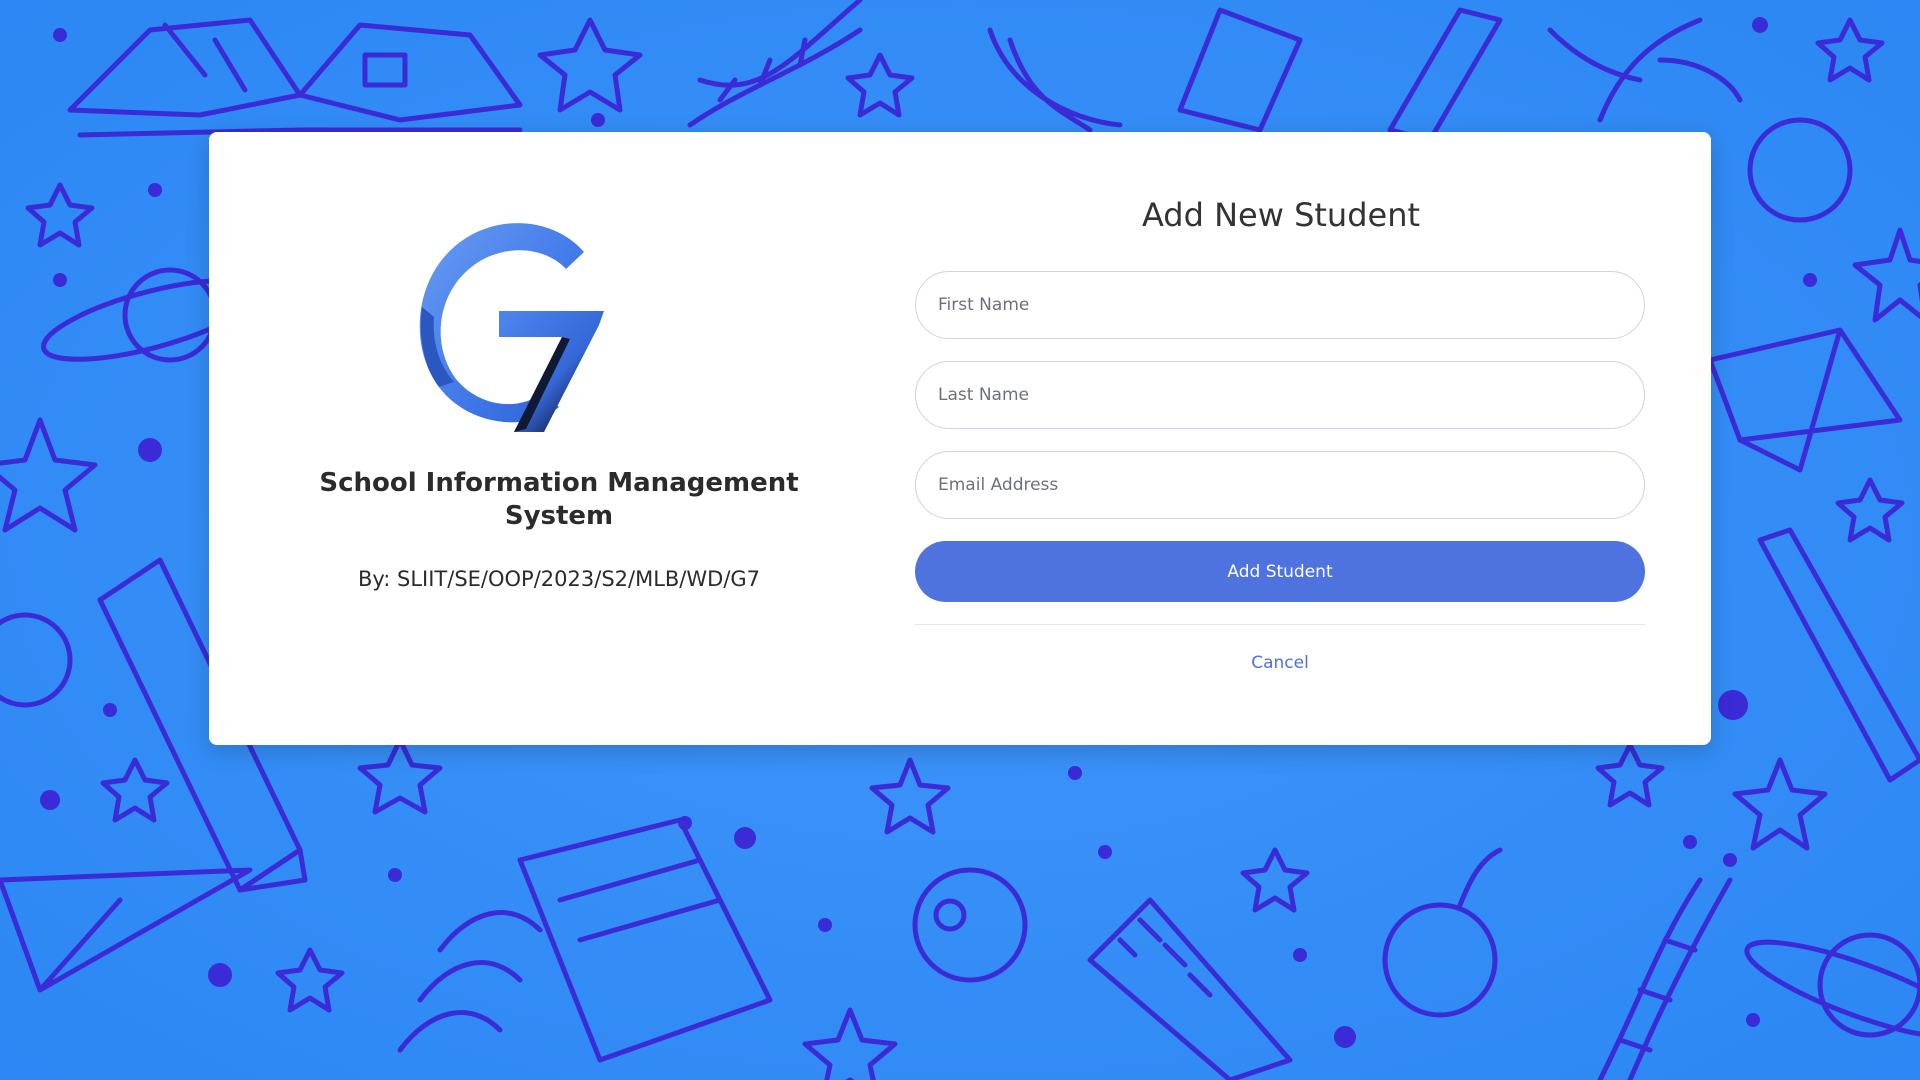 This screenshot has height=1080, width=1920. What do you see at coordinates (1280, 571) in the screenshot?
I see `add-student-button: Add Student` at bounding box center [1280, 571].